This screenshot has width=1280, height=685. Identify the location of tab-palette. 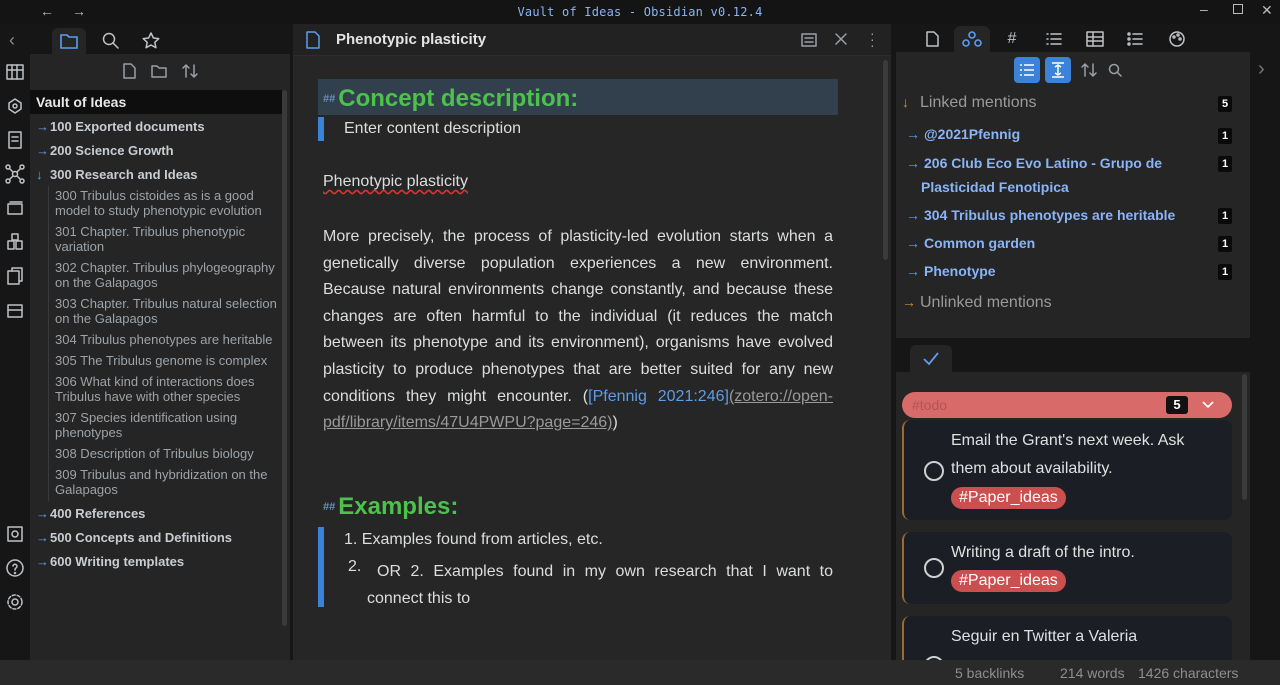
(1177, 39).